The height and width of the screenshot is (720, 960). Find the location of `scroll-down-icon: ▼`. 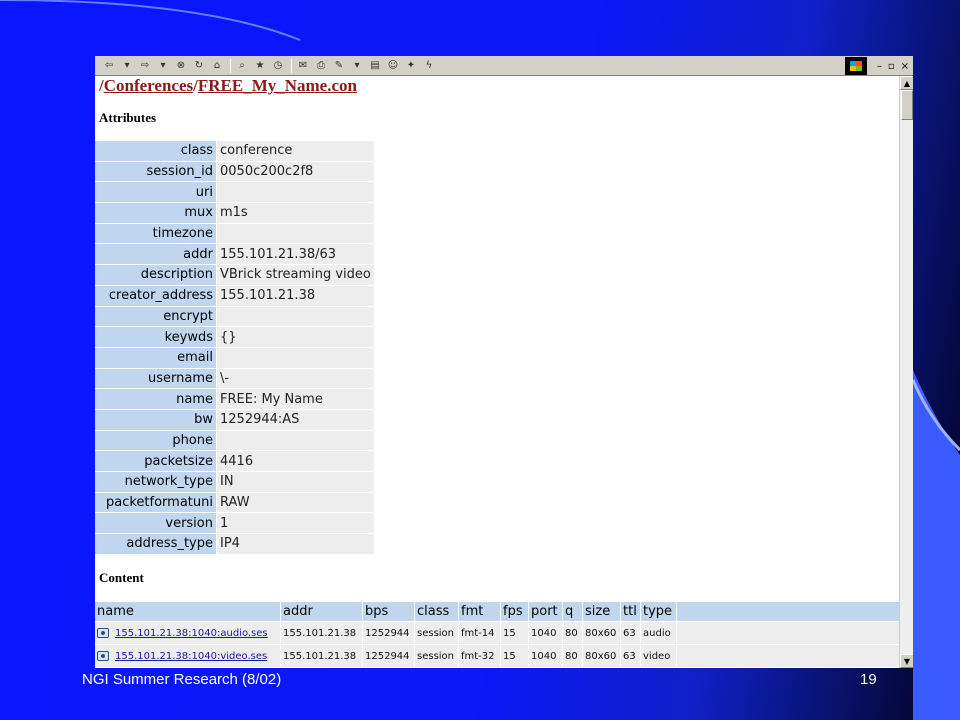

scroll-down-icon: ▼ is located at coordinates (906, 661).